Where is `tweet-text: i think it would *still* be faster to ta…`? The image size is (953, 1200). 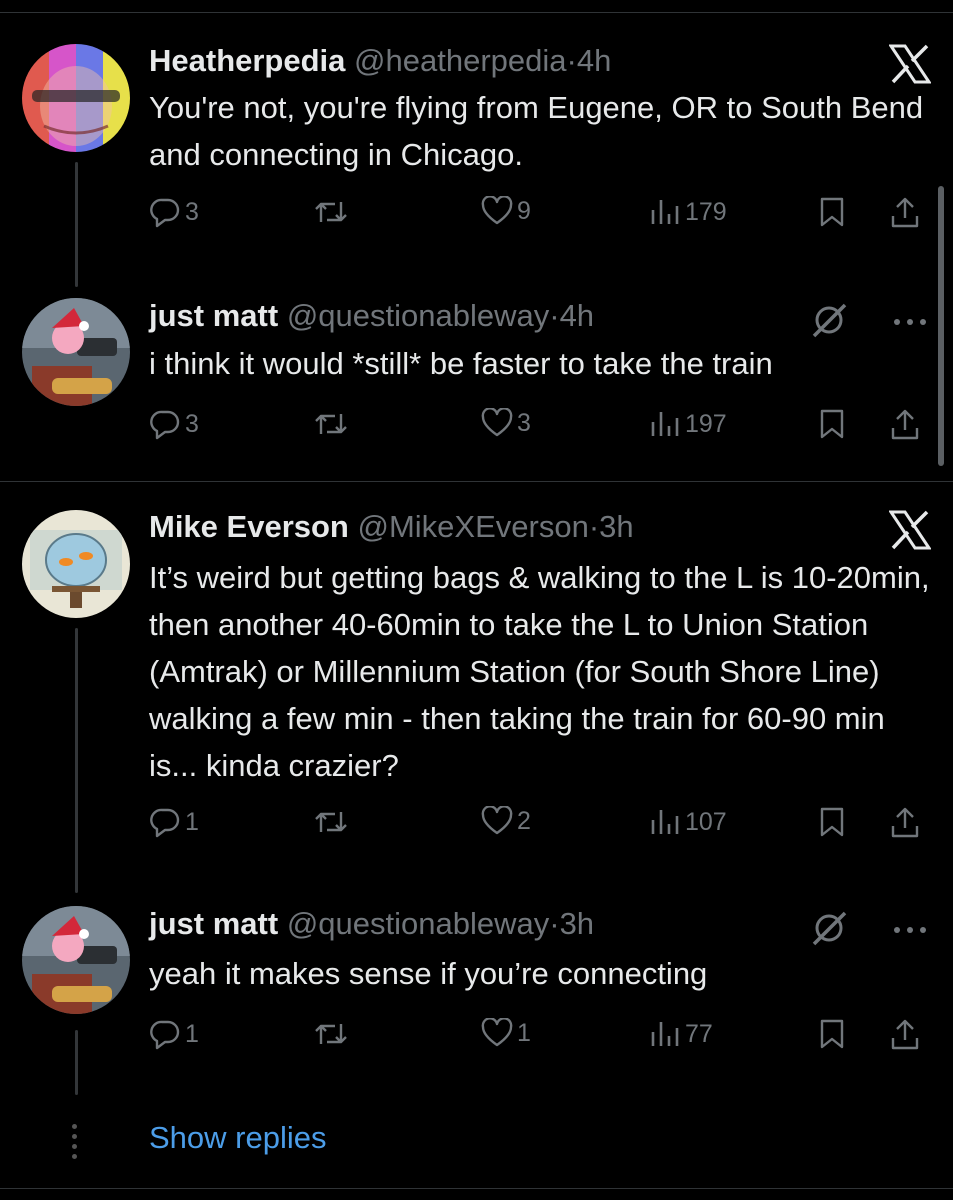 tweet-text: i think it would *still* be faster to ta… is located at coordinates (461, 363).